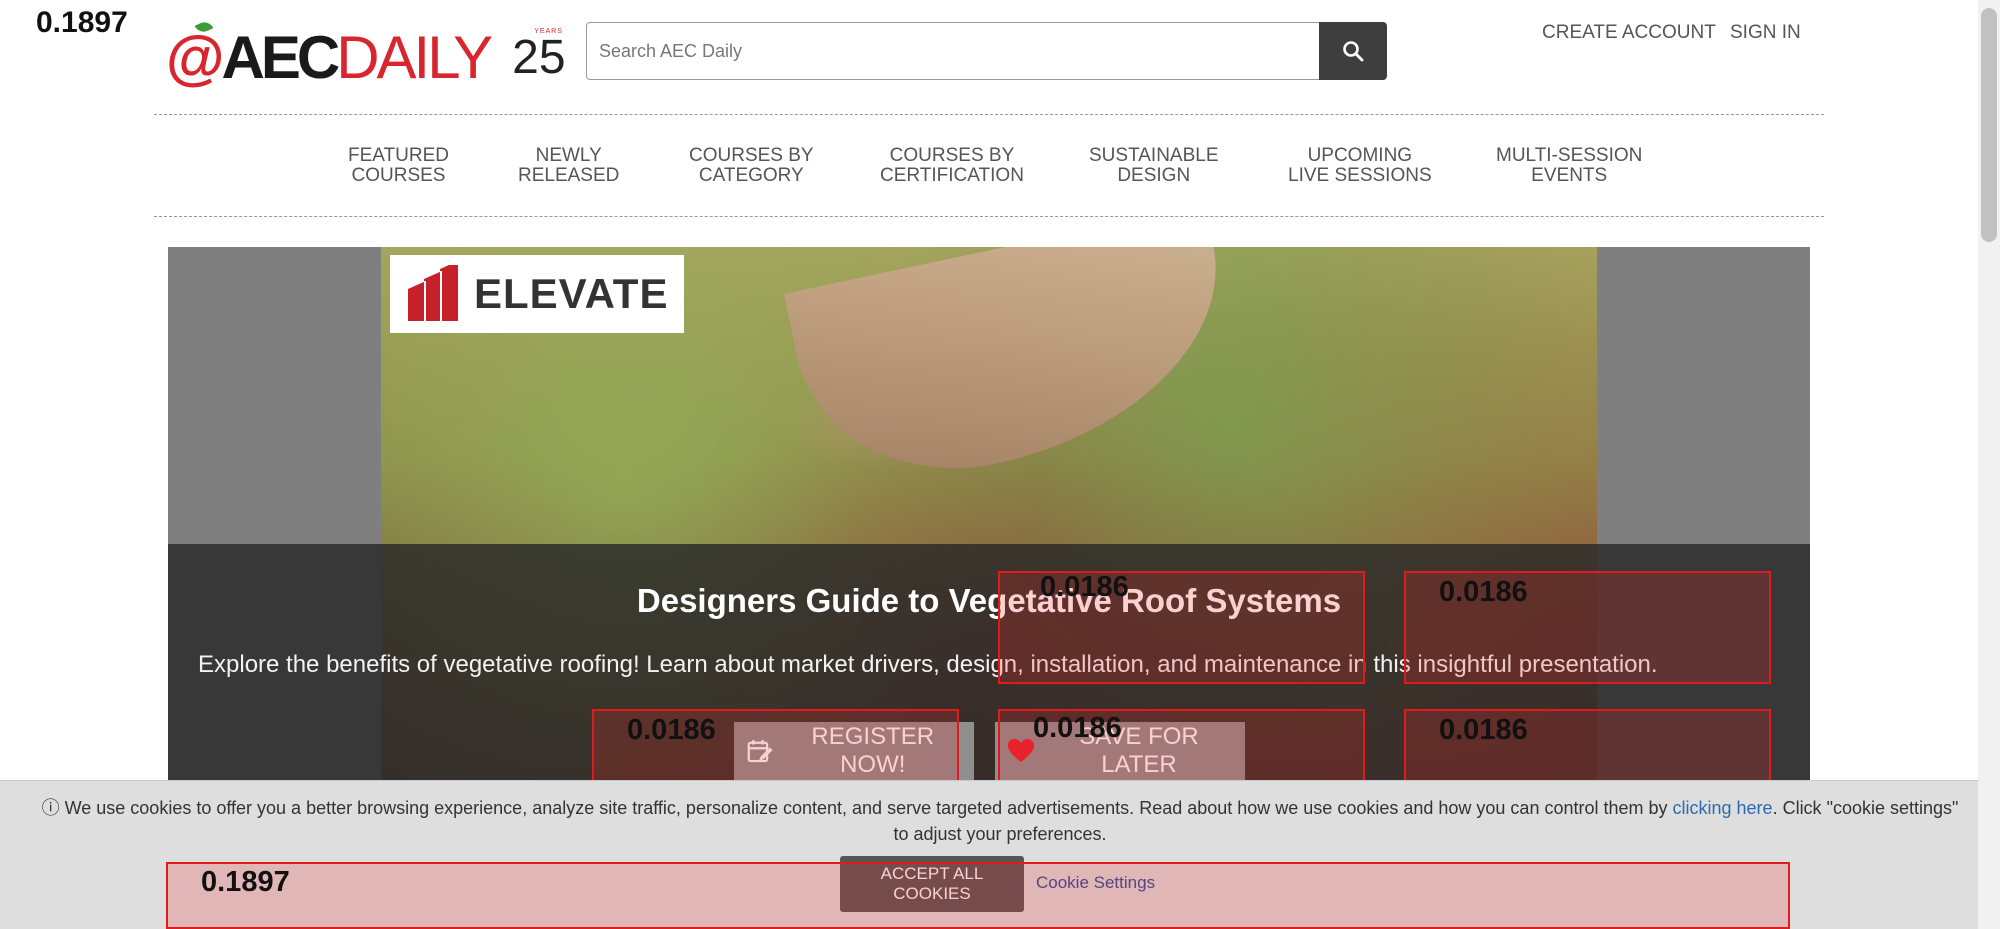  Describe the element at coordinates (1629, 33) in the screenshot. I see `create-account-link: CREATE ACCOUNT` at that location.